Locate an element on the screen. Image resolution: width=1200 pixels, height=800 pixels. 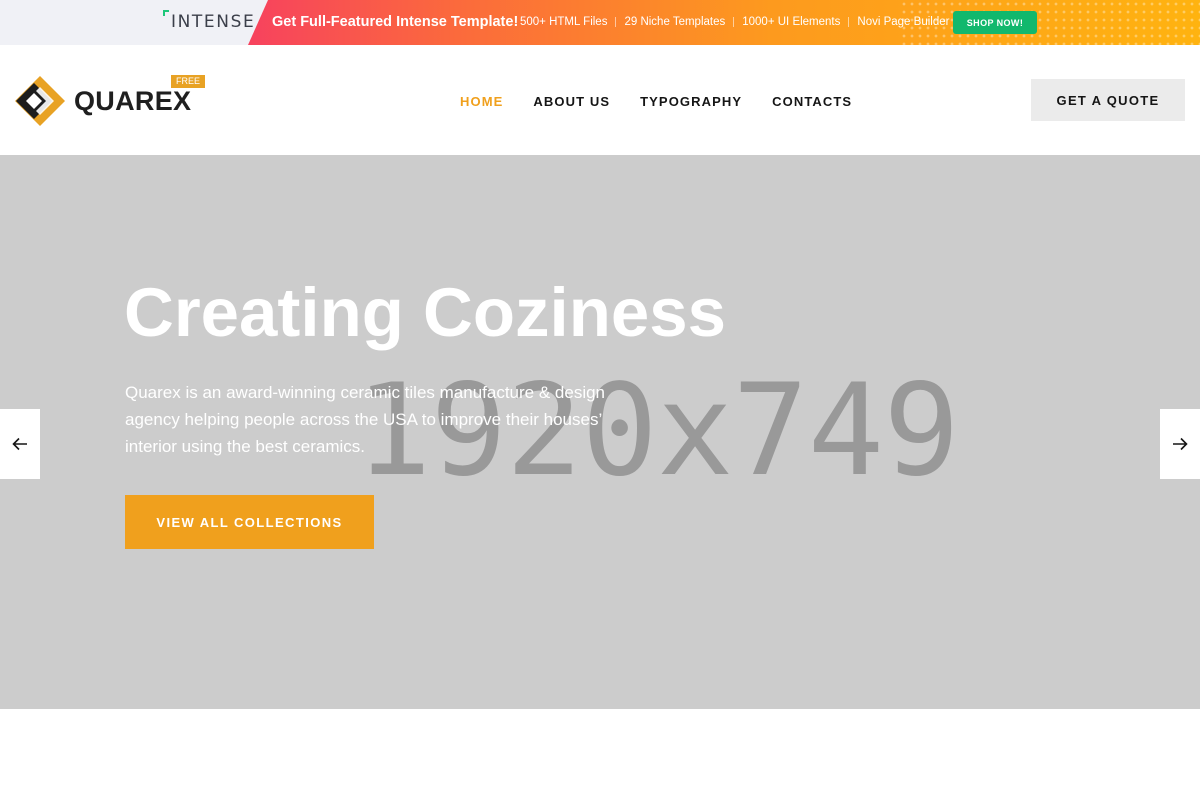
hero-title: Creating Coziness is located at coordinates (425, 312).